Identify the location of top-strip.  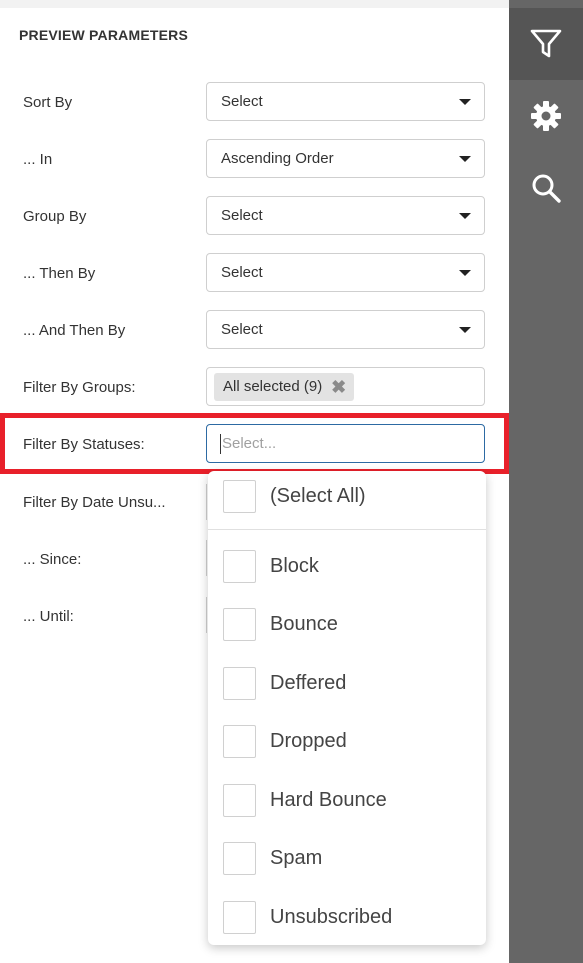
(254, 4).